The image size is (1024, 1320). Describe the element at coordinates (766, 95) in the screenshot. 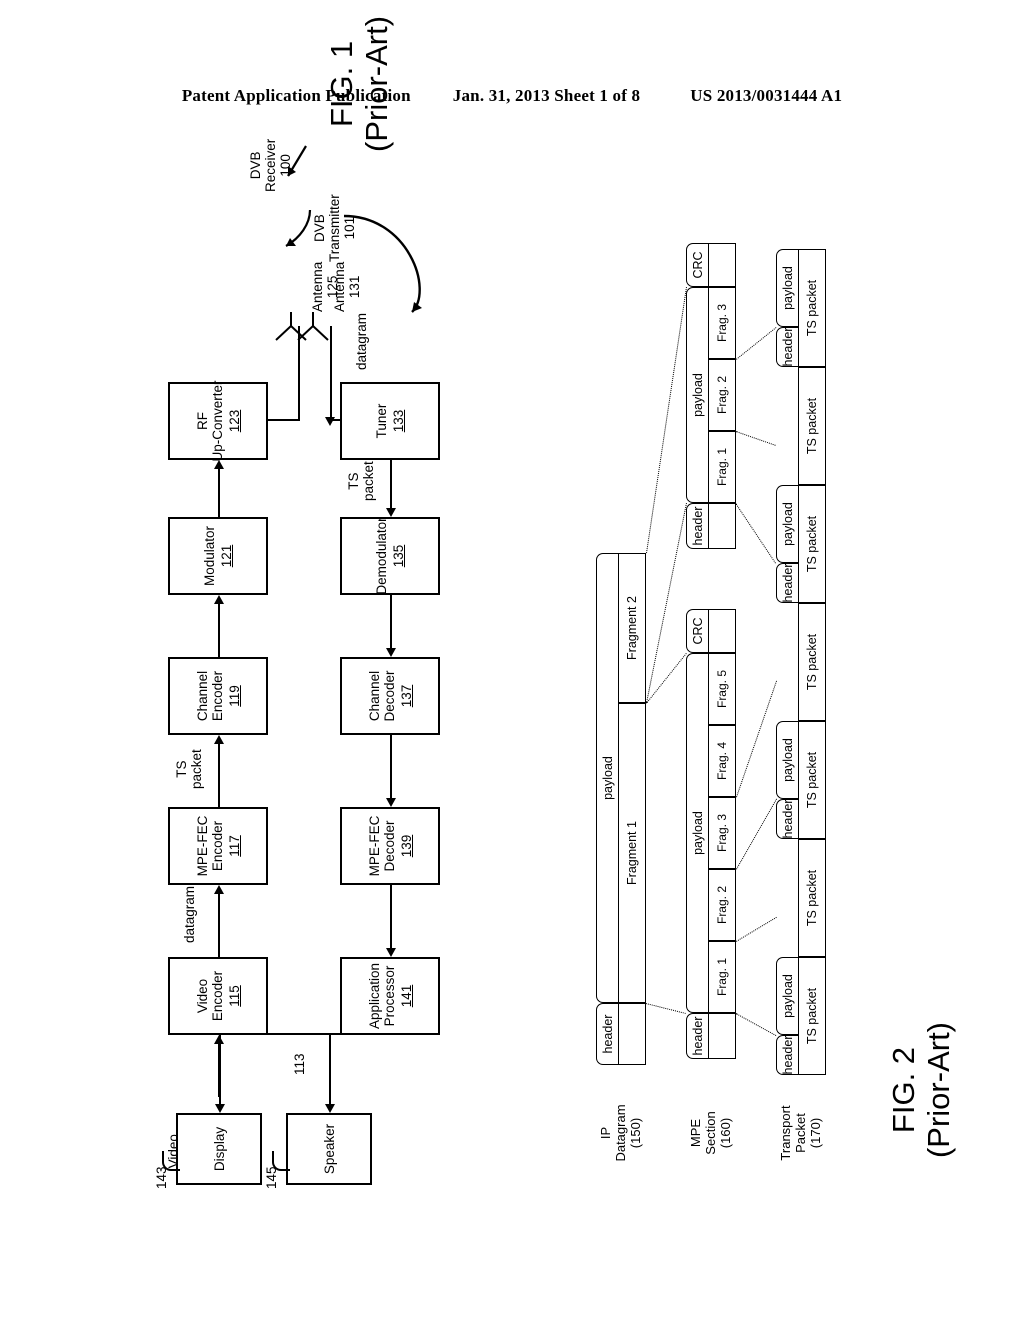

I see `patent-number-label: US 2013/0031444 A1` at that location.